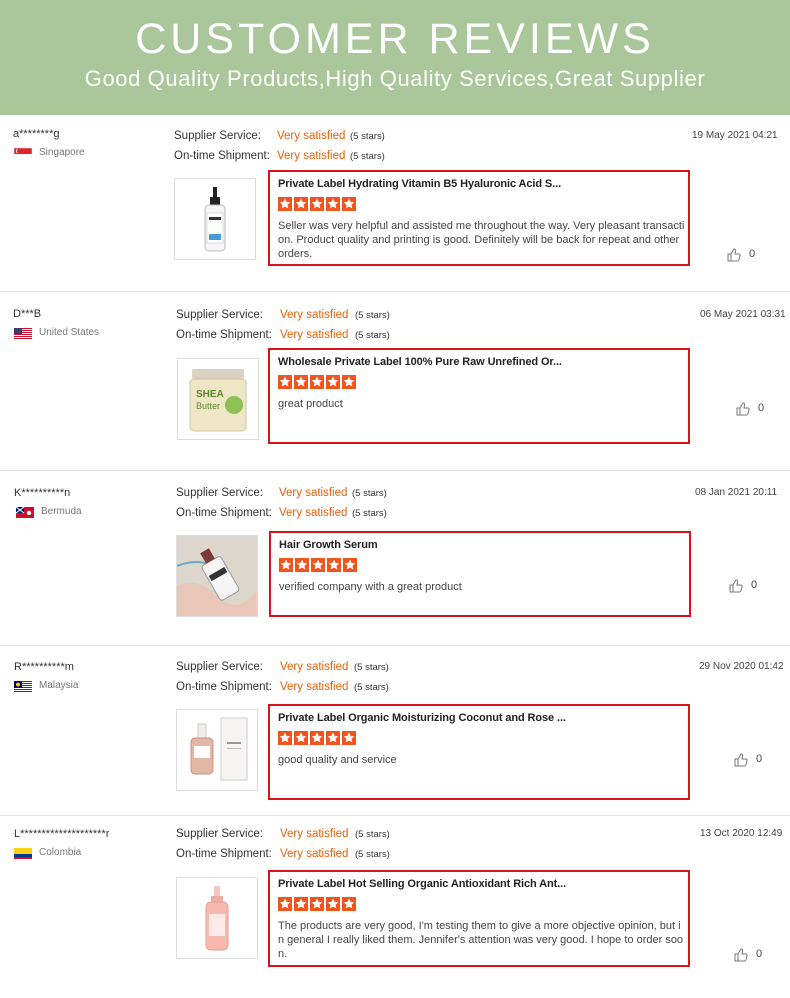 The height and width of the screenshot is (998, 790). Describe the element at coordinates (328, 545) in the screenshot. I see `product-title-link: Hair Growth Serum` at that location.